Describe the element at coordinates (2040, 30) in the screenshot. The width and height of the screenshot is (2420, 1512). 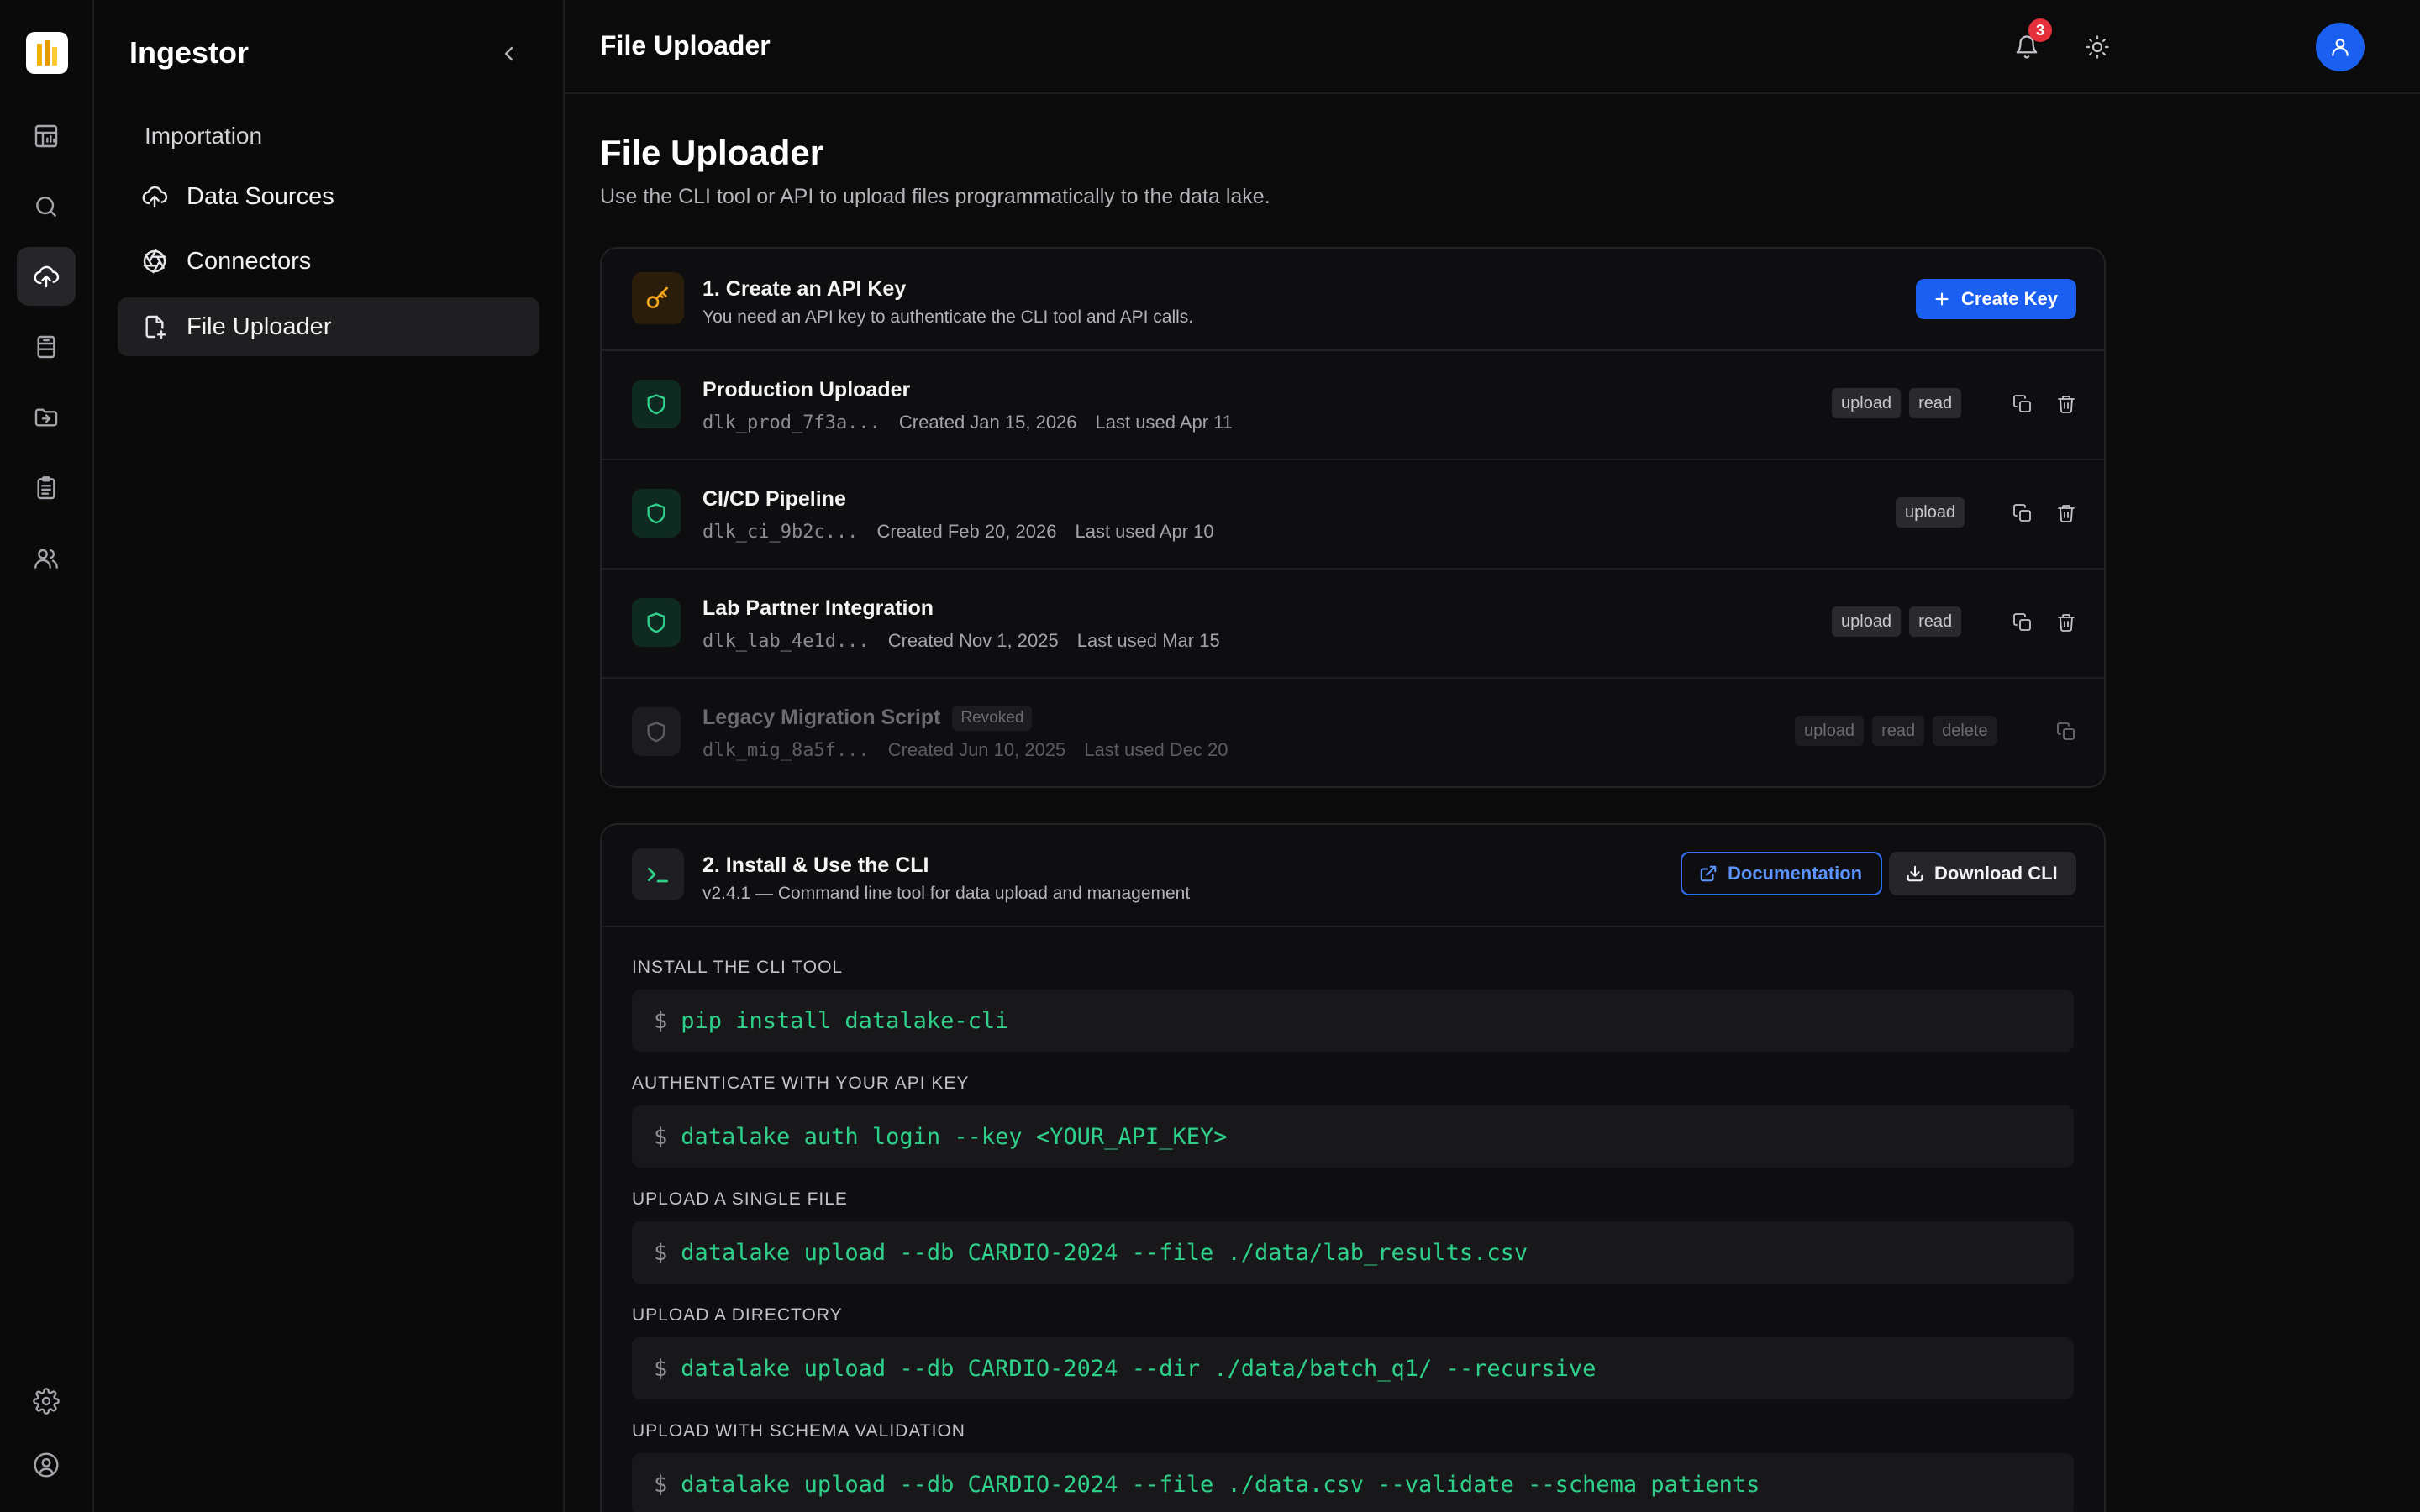
I see `notification-count-badge: 3` at that location.